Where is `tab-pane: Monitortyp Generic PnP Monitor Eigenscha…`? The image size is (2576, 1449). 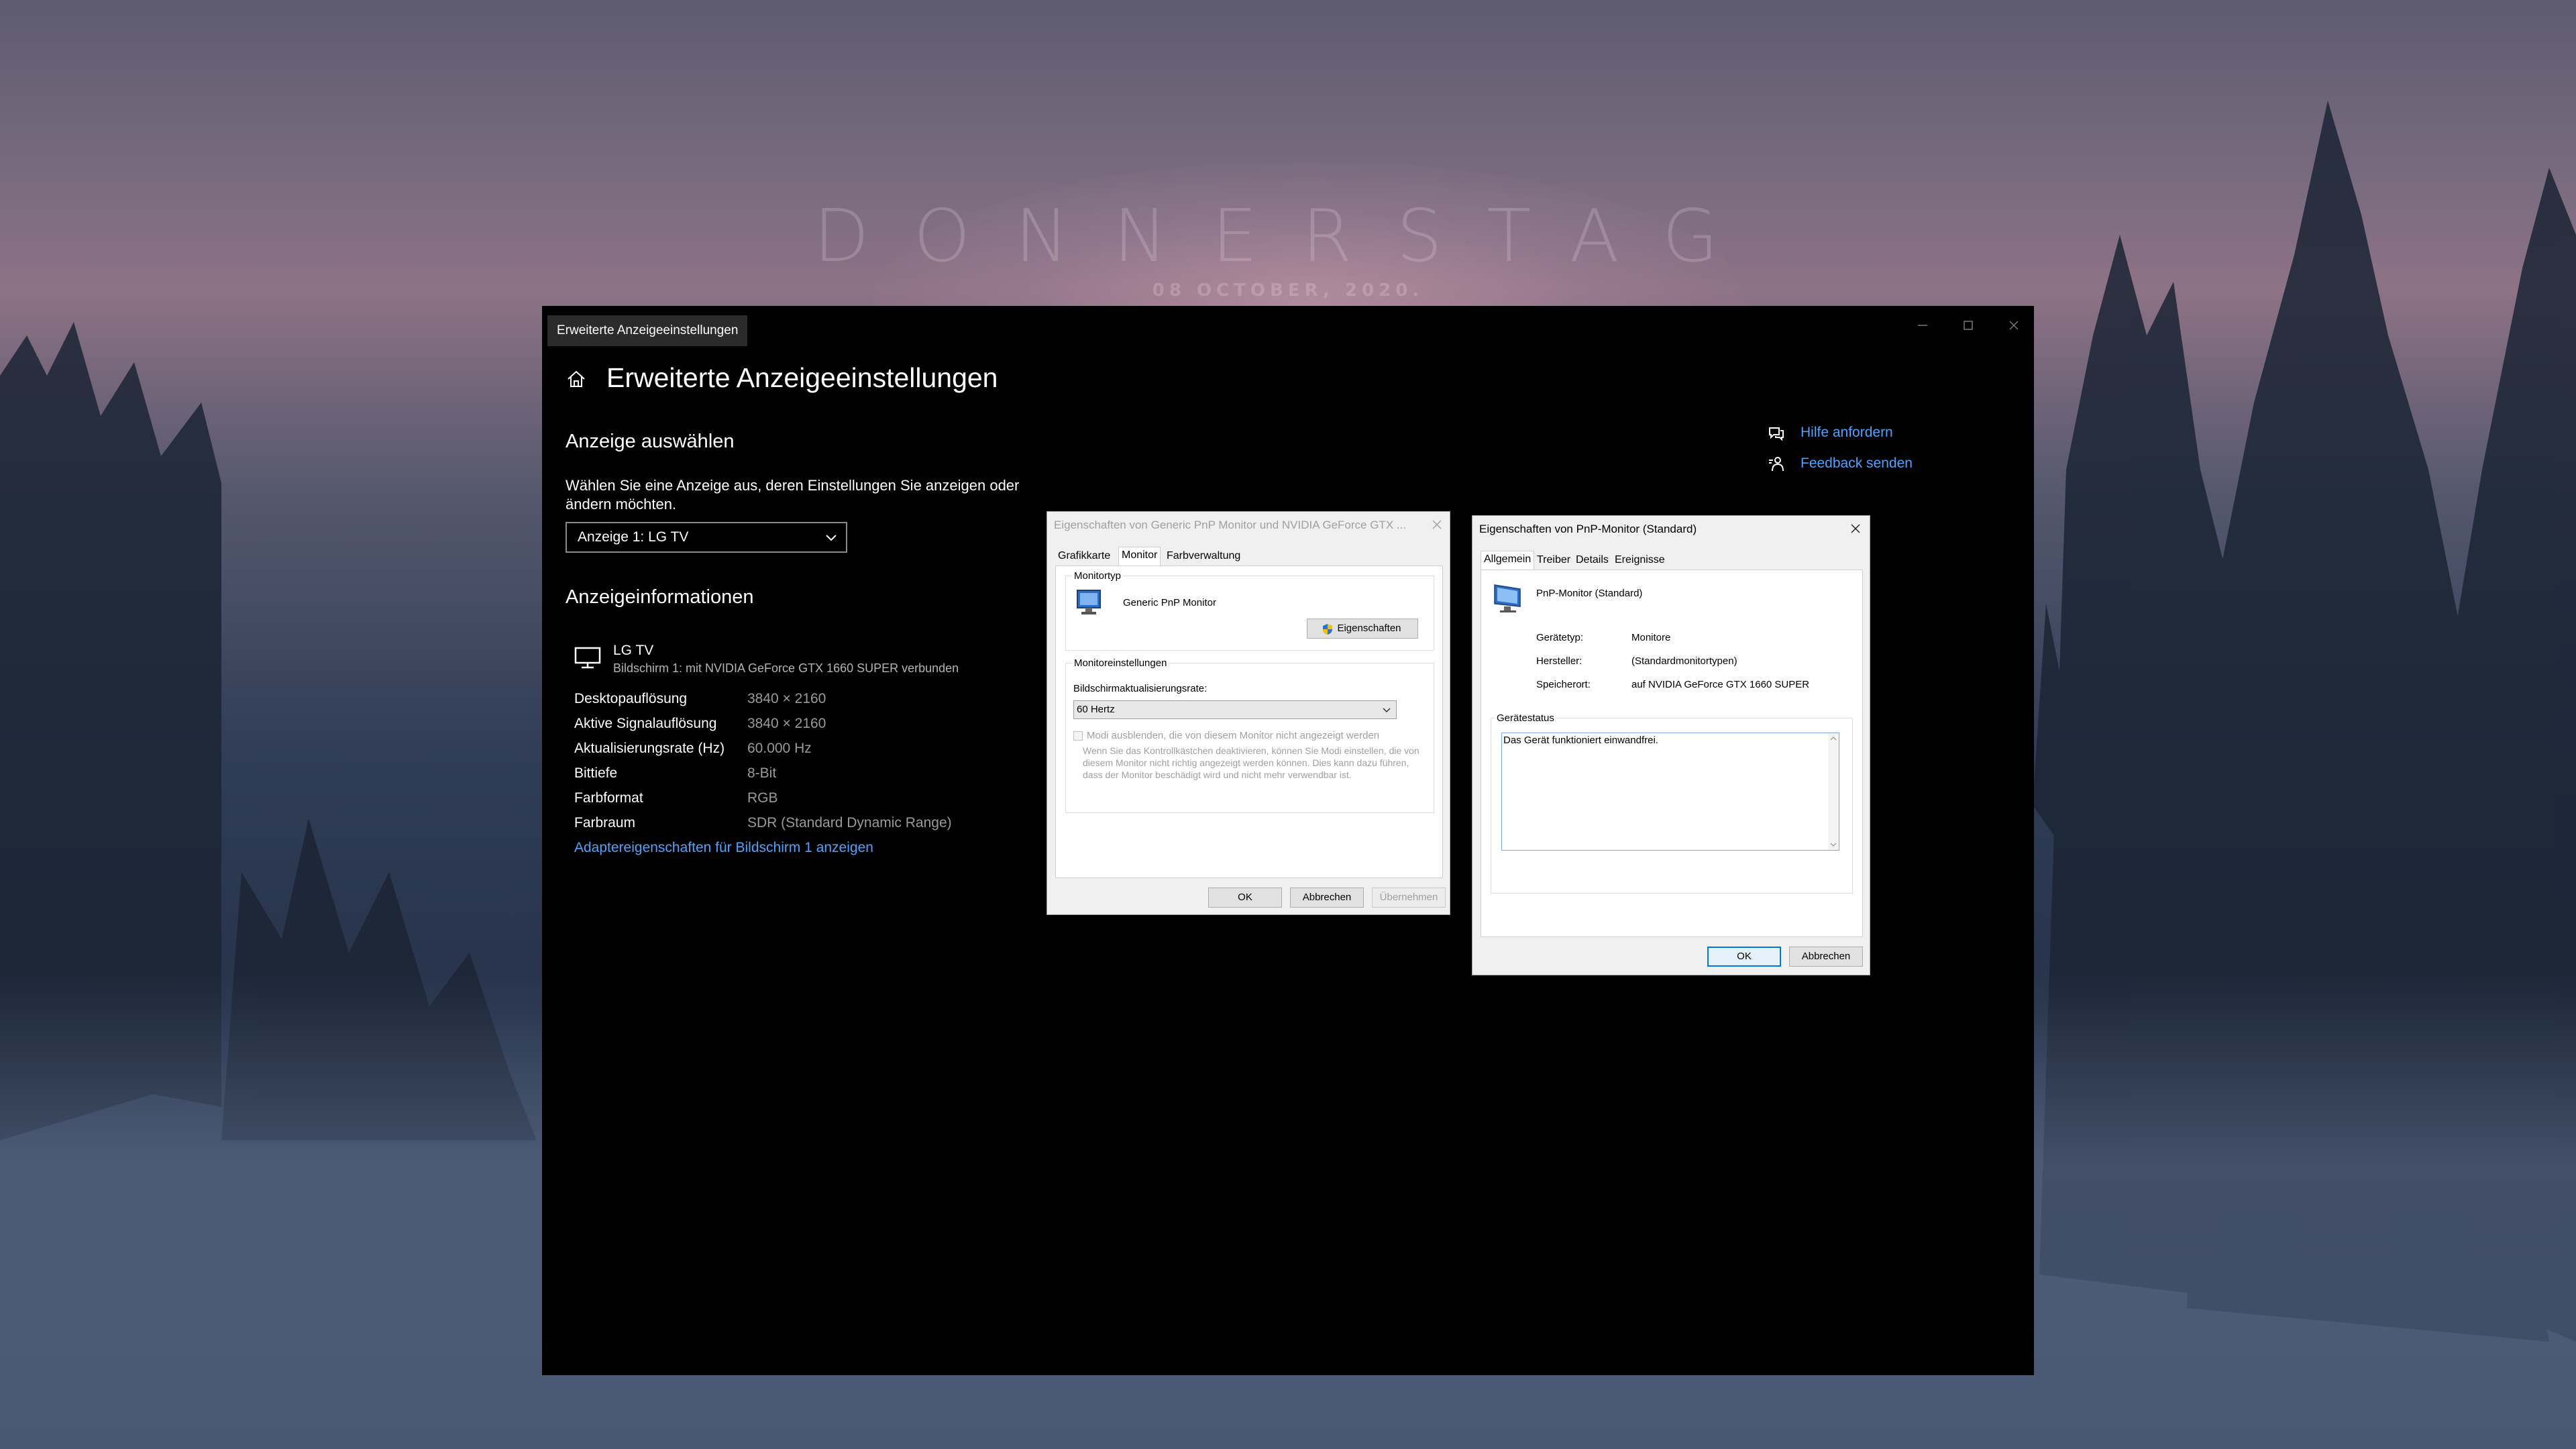 tab-pane: Monitortyp Generic PnP Monitor Eigenscha… is located at coordinates (1249, 722).